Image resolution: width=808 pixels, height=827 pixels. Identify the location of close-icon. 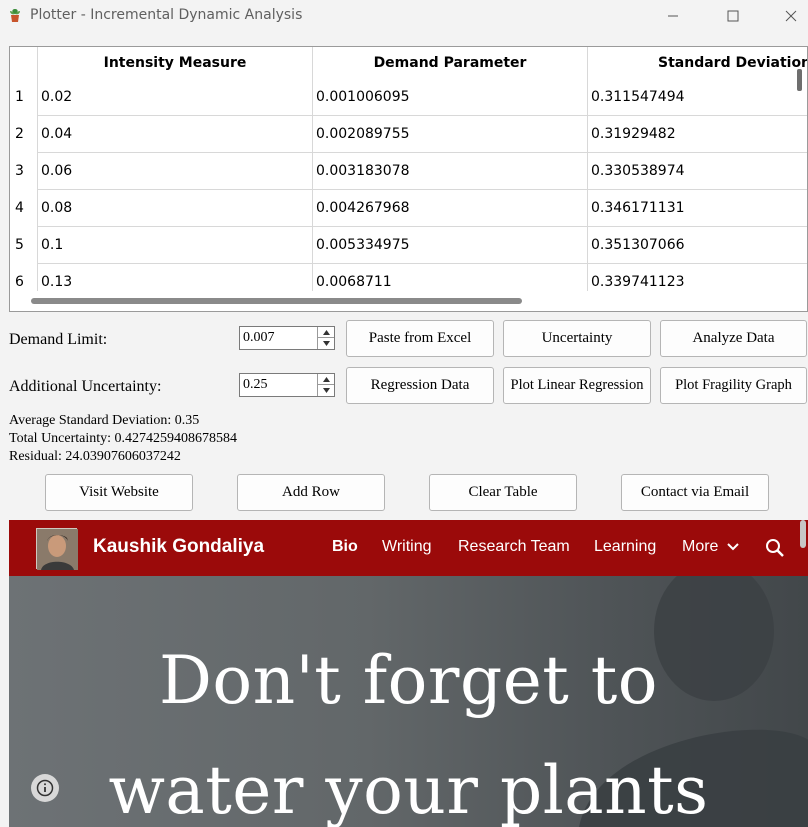
(791, 16).